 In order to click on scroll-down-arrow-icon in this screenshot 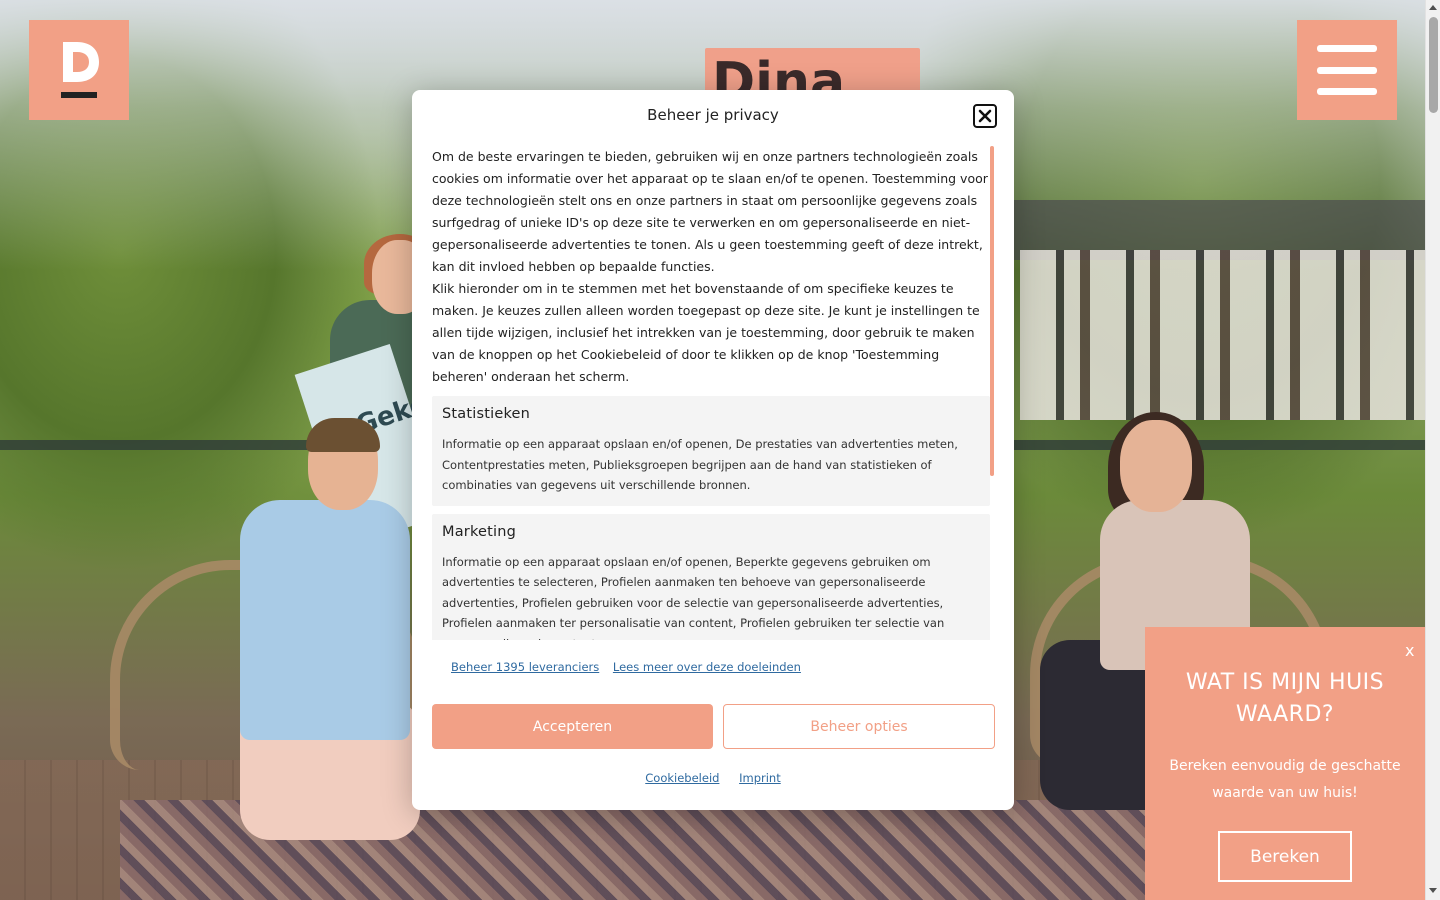, I will do `click(1433, 890)`.